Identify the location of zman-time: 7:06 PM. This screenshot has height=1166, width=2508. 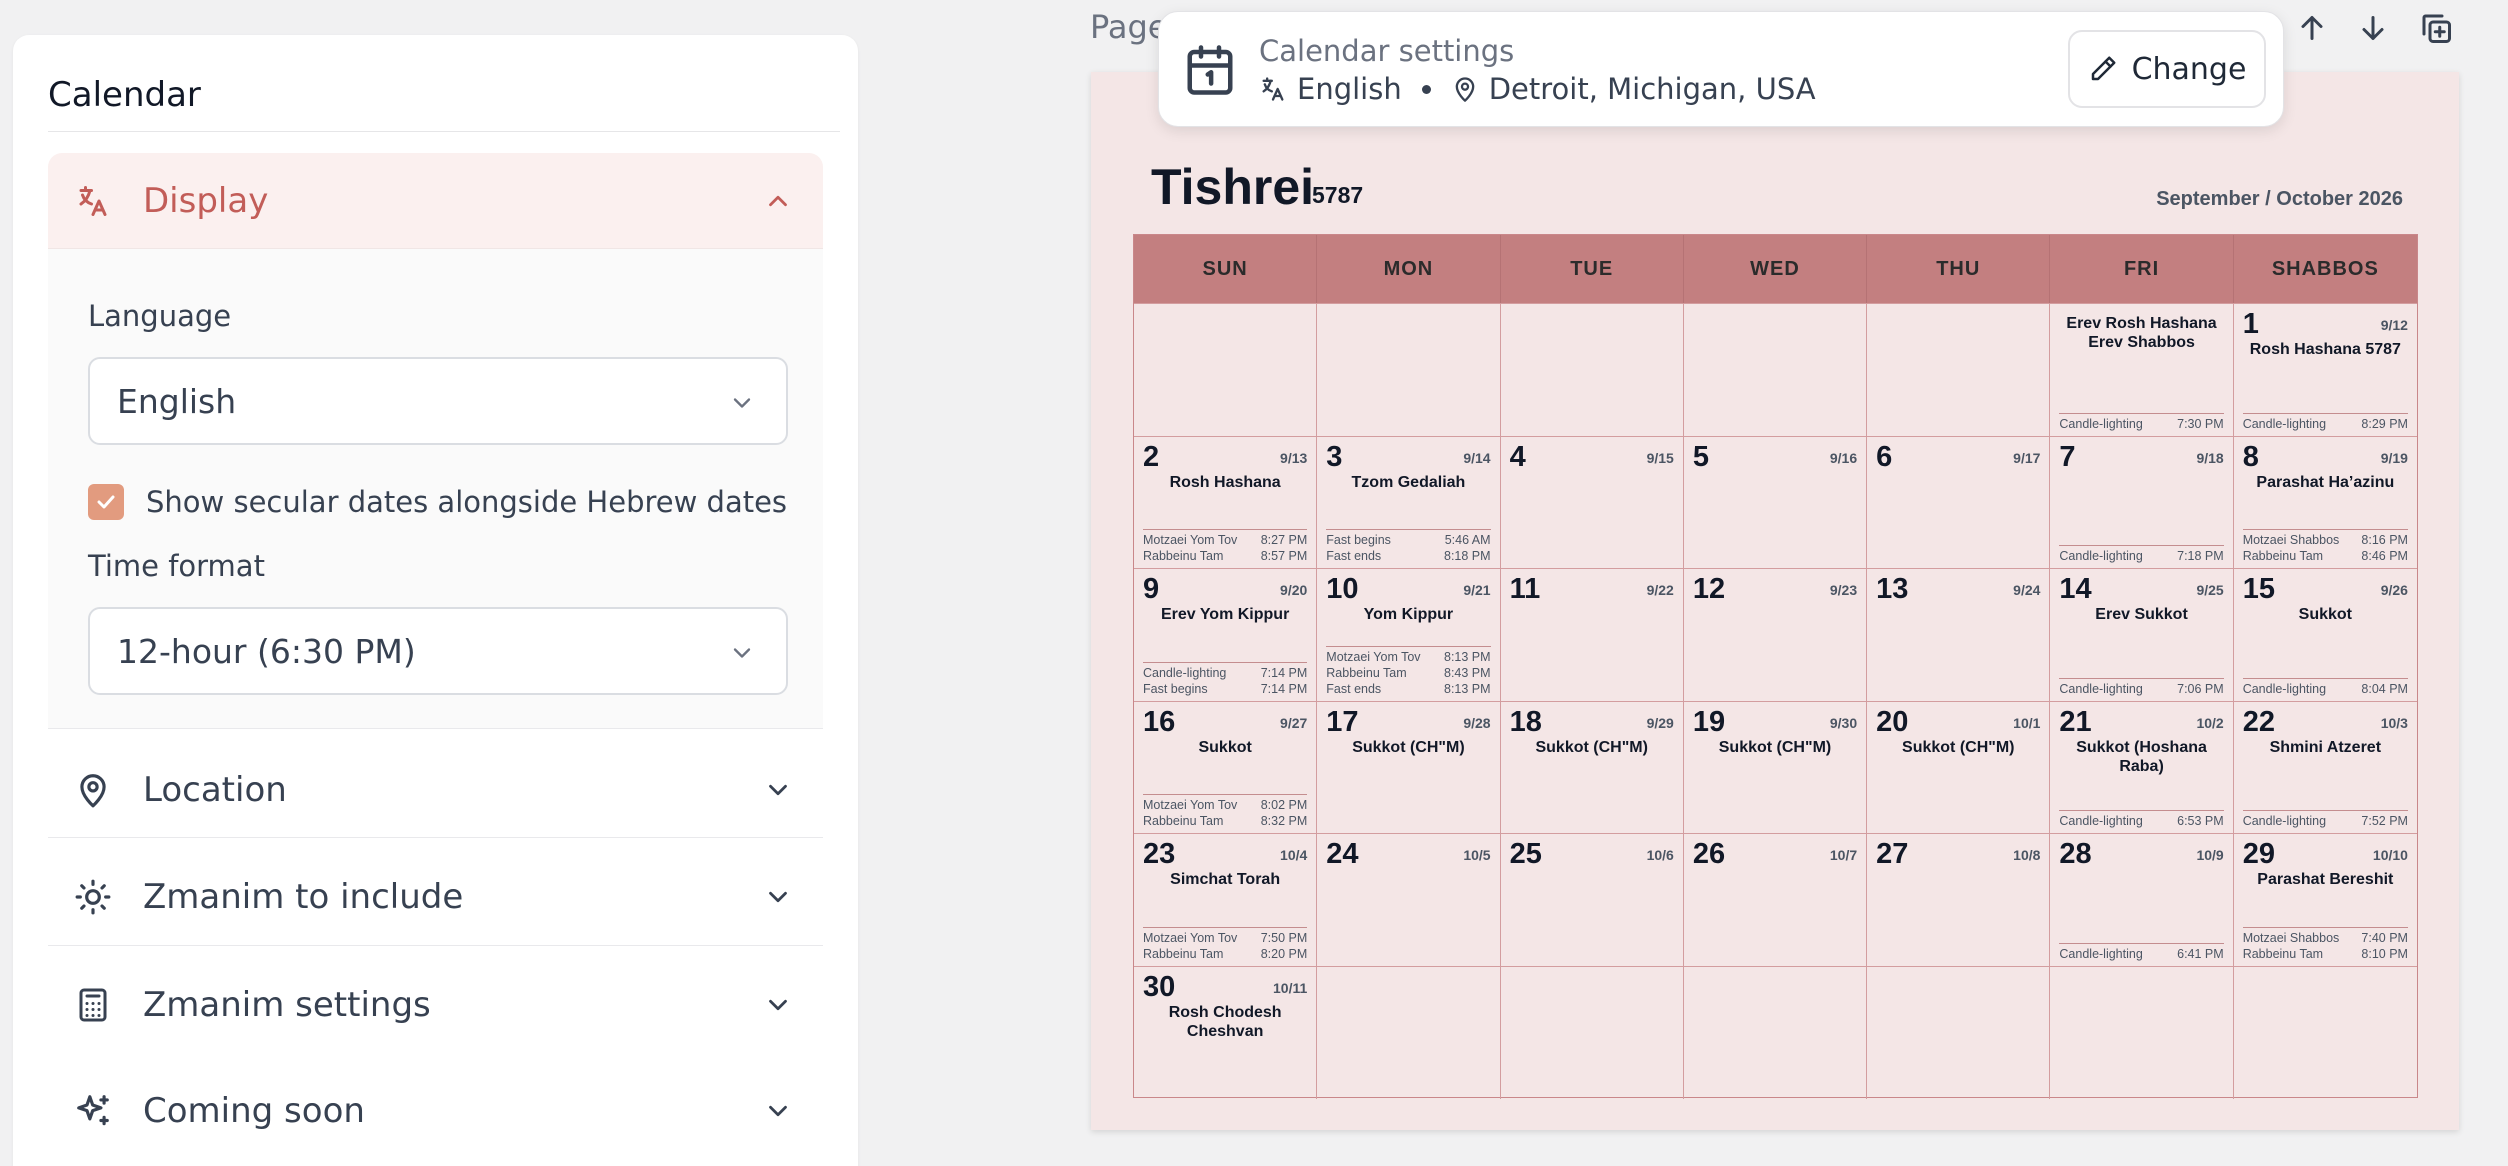
(2200, 688).